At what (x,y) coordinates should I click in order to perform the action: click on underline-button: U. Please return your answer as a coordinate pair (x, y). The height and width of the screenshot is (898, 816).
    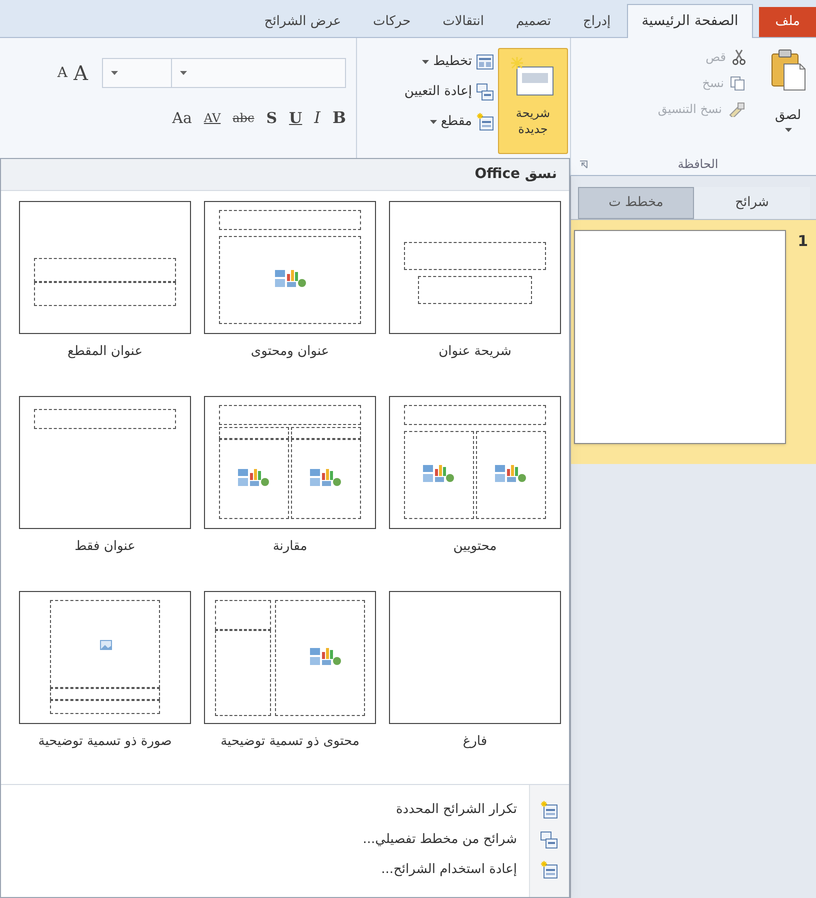
    Looking at the image, I should click on (295, 118).